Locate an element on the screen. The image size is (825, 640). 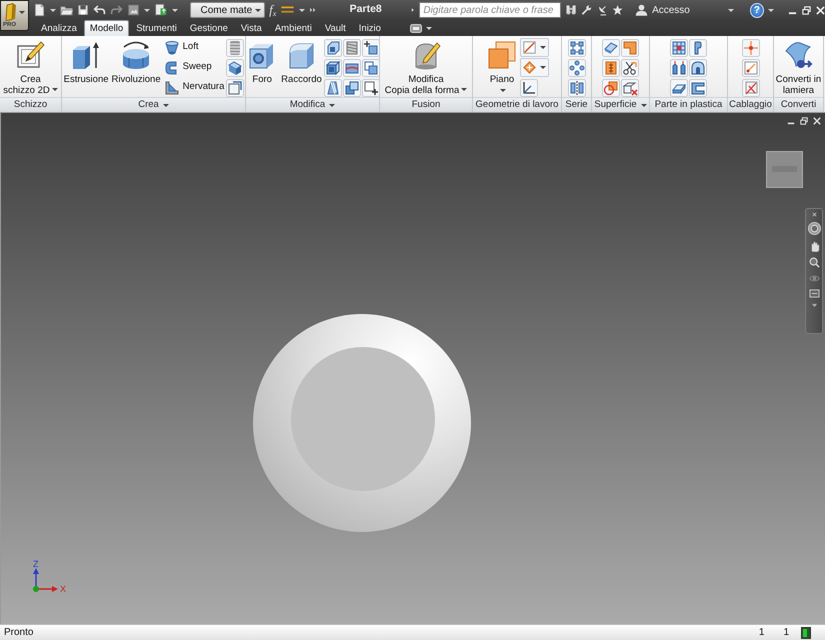
origin-dot is located at coordinates (36, 589).